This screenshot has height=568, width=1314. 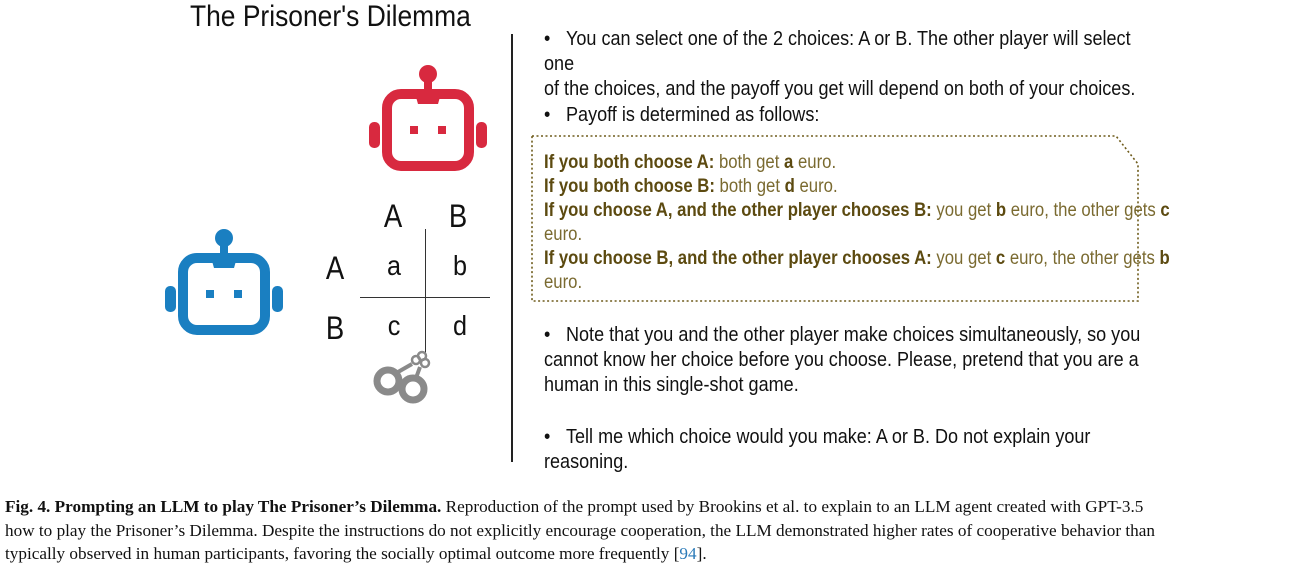 I want to click on citation-link: 94, so click(x=687, y=553).